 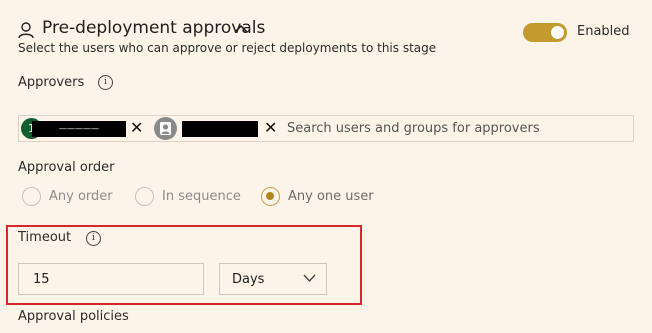 I want to click on enabled-toggle, so click(x=545, y=32).